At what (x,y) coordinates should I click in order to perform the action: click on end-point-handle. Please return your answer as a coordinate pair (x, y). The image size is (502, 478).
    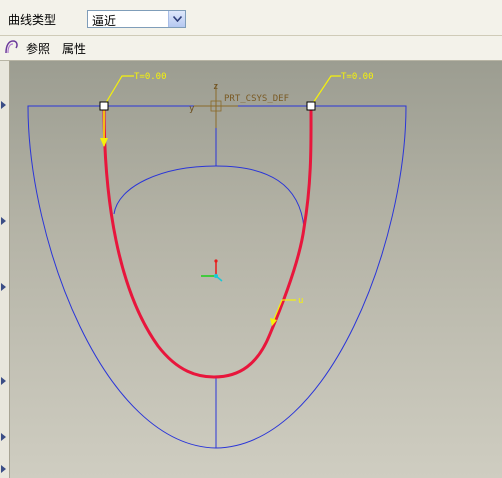
    Looking at the image, I should click on (311, 106).